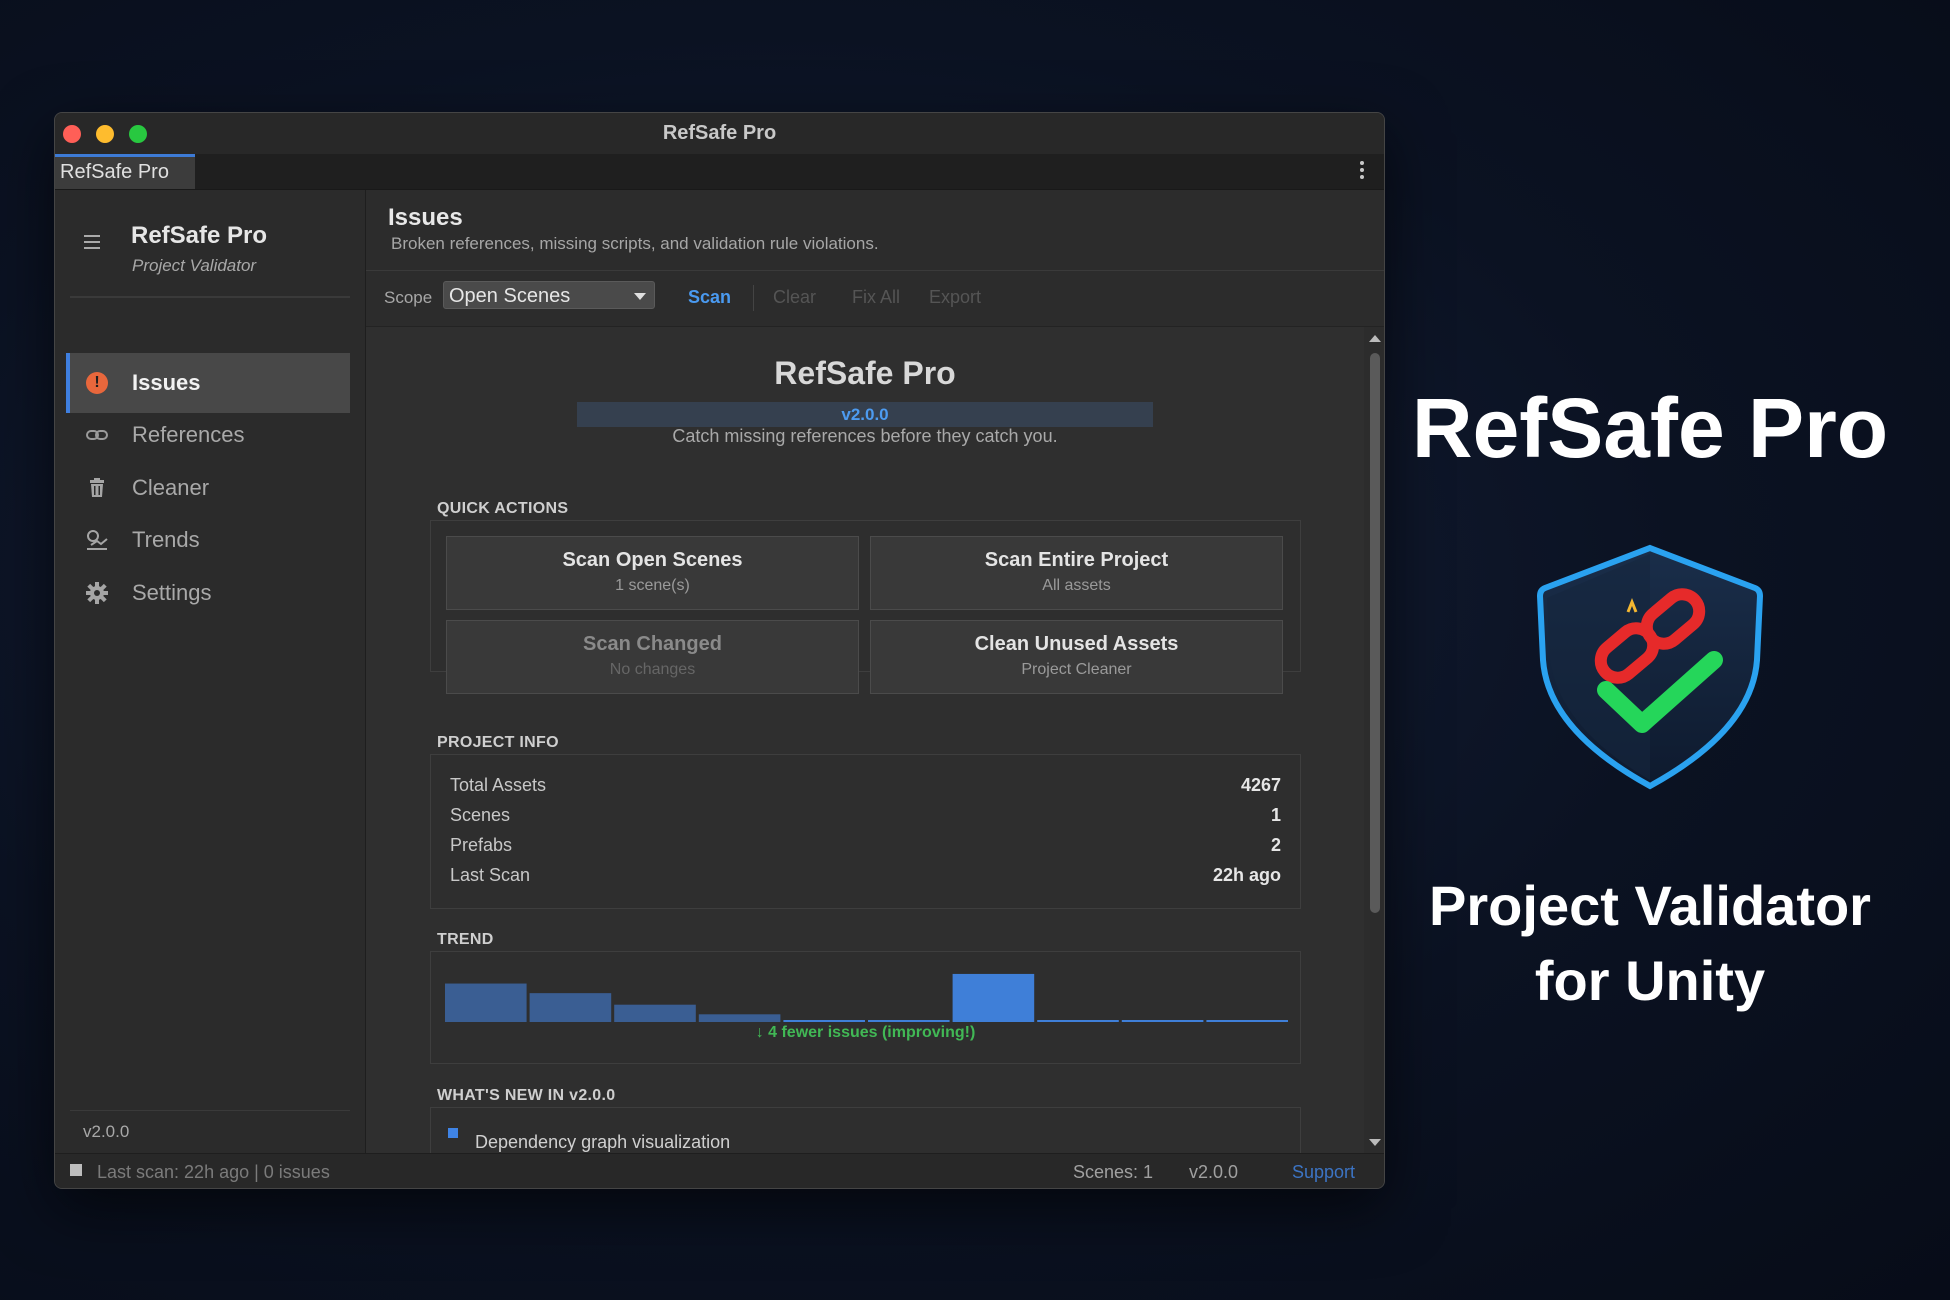 Image resolution: width=1950 pixels, height=1300 pixels. What do you see at coordinates (1323, 1172) in the screenshot?
I see `support-link: Support` at bounding box center [1323, 1172].